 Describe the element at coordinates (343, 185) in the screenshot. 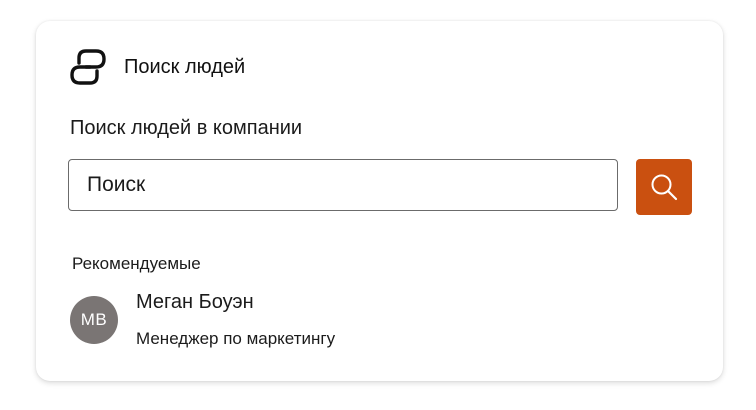

I see `search-input` at that location.